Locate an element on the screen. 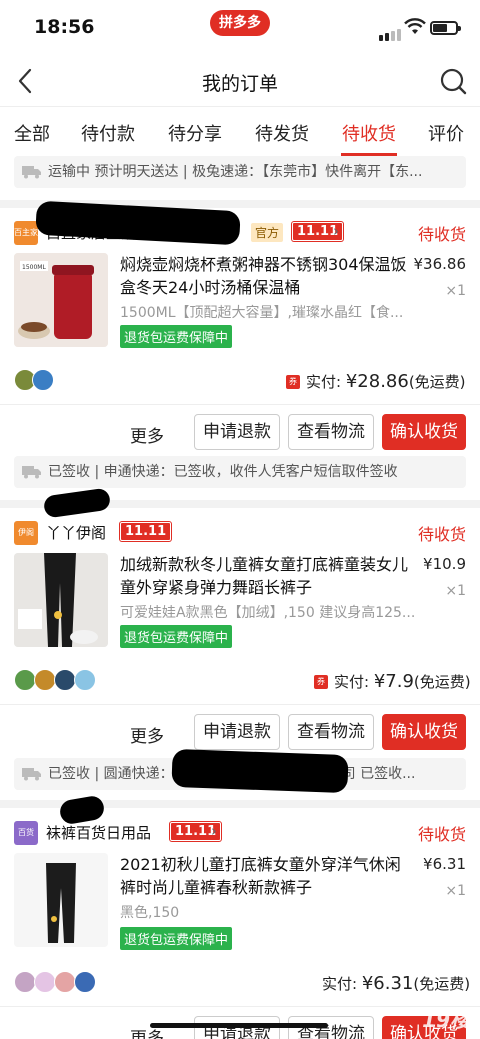 This screenshot has width=480, height=1039. watermark: 19楼 is located at coordinates (446, 1020).